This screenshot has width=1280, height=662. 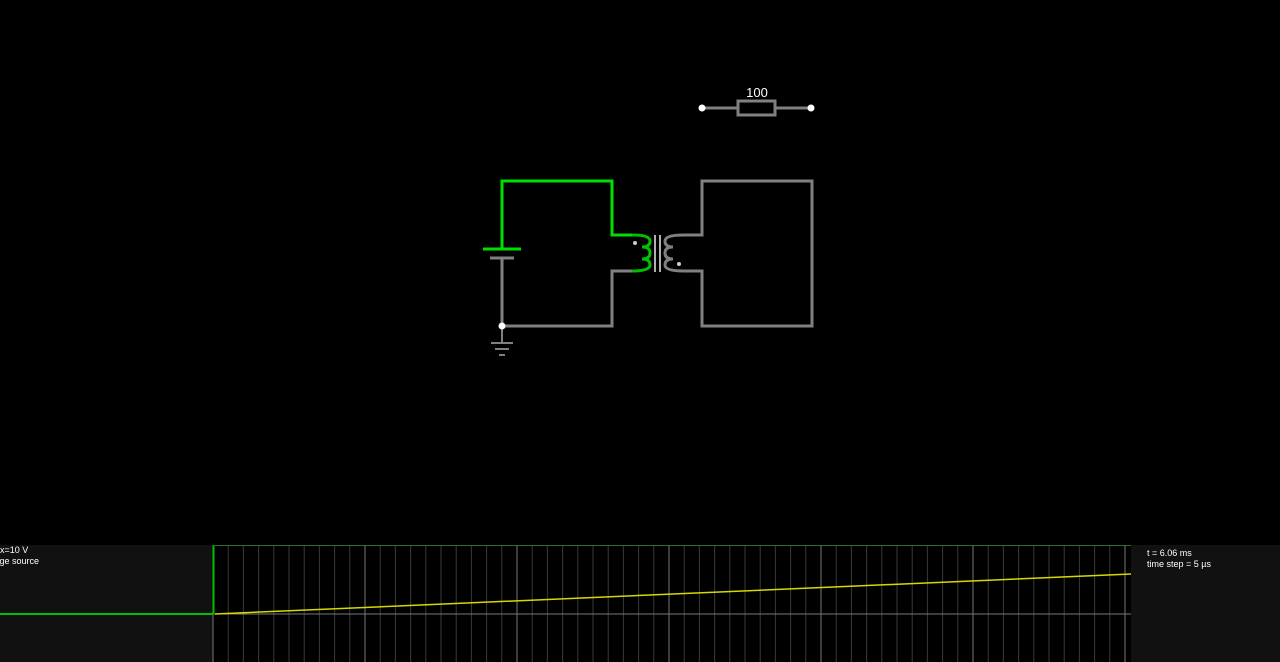 What do you see at coordinates (749, 253) in the screenshot?
I see `secondary-wire` at bounding box center [749, 253].